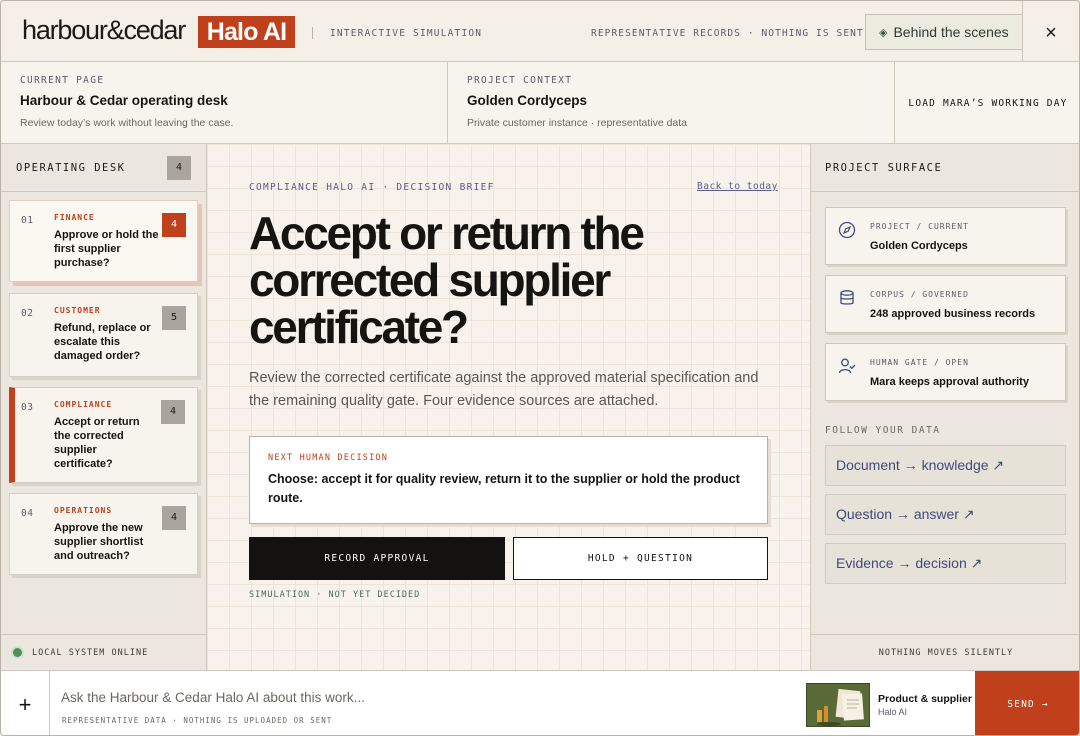  Describe the element at coordinates (883, 430) in the screenshot. I see `follow-your-data-label: FOLLOW YOUR DATA` at that location.